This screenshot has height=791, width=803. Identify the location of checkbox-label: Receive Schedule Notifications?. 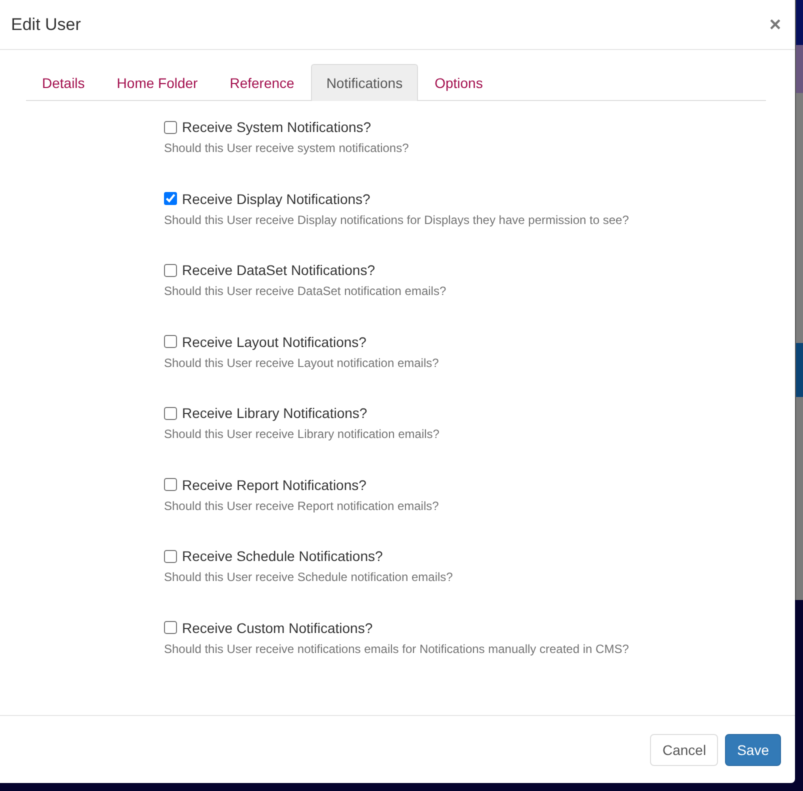
(282, 556).